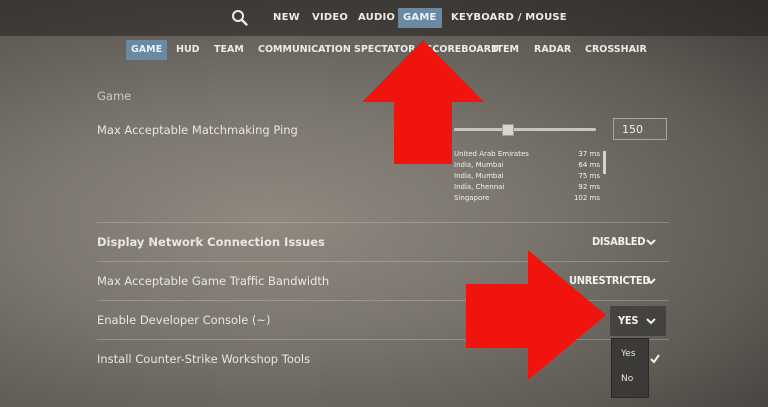 The image size is (768, 407). What do you see at coordinates (630, 379) in the screenshot?
I see `option-no: No` at bounding box center [630, 379].